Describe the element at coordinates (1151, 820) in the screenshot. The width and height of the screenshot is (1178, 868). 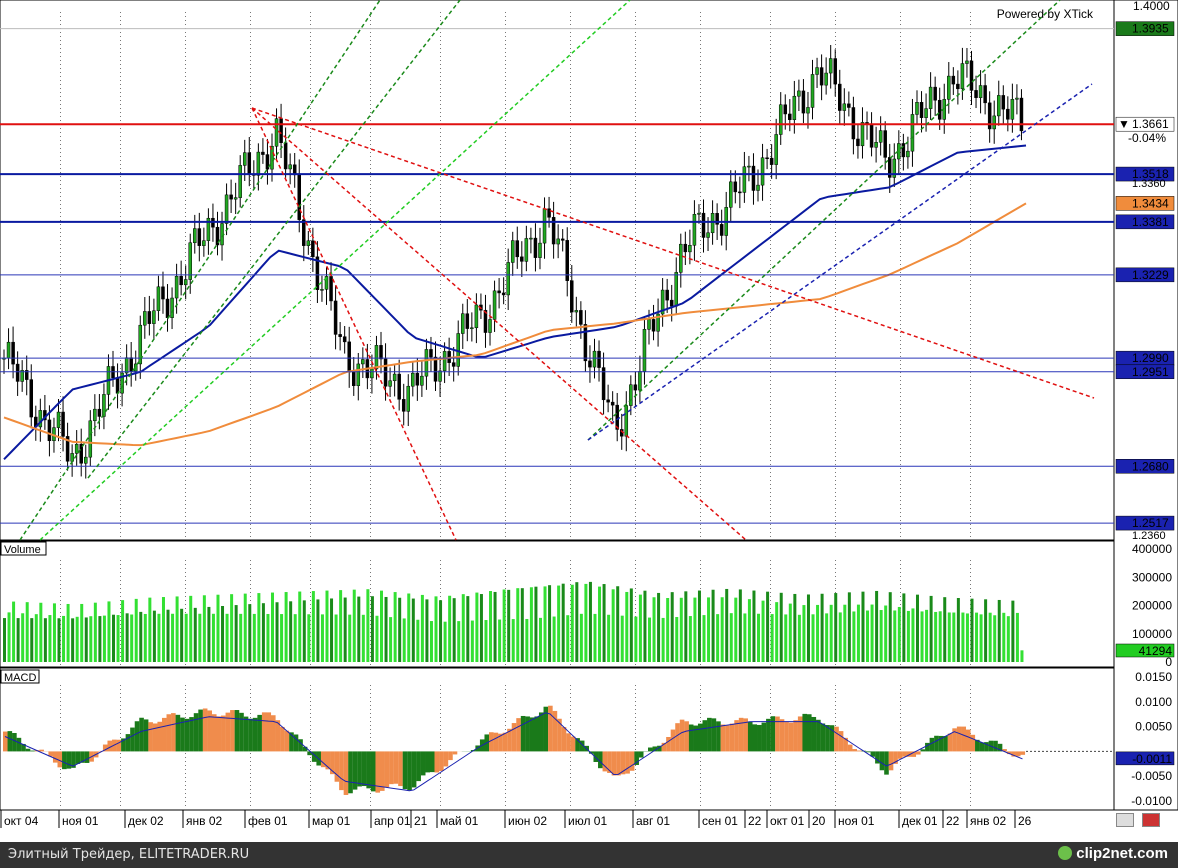
I see `exit-icon` at that location.